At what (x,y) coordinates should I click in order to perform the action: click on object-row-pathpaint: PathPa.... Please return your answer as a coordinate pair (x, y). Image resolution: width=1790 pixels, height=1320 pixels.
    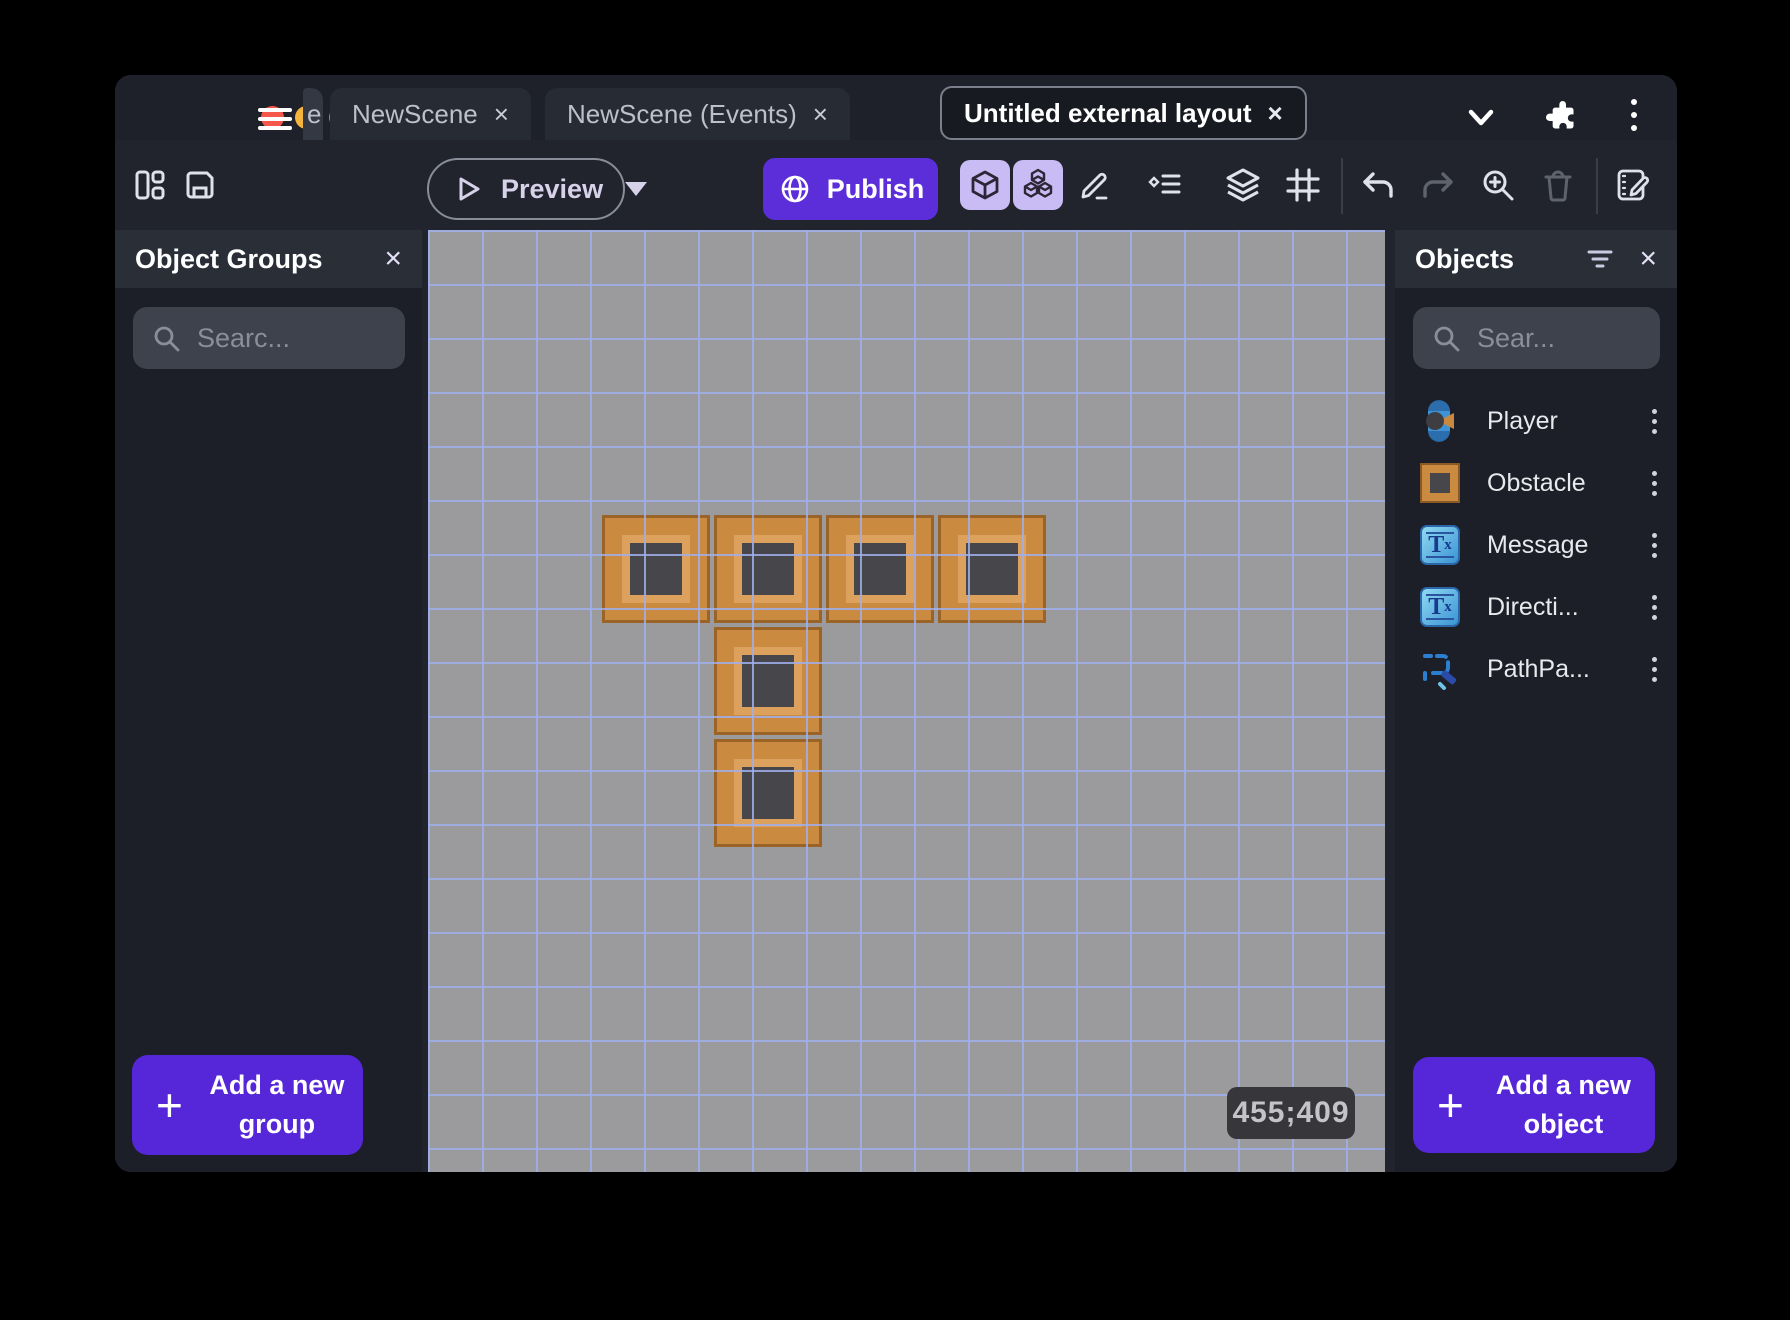
    Looking at the image, I should click on (1536, 669).